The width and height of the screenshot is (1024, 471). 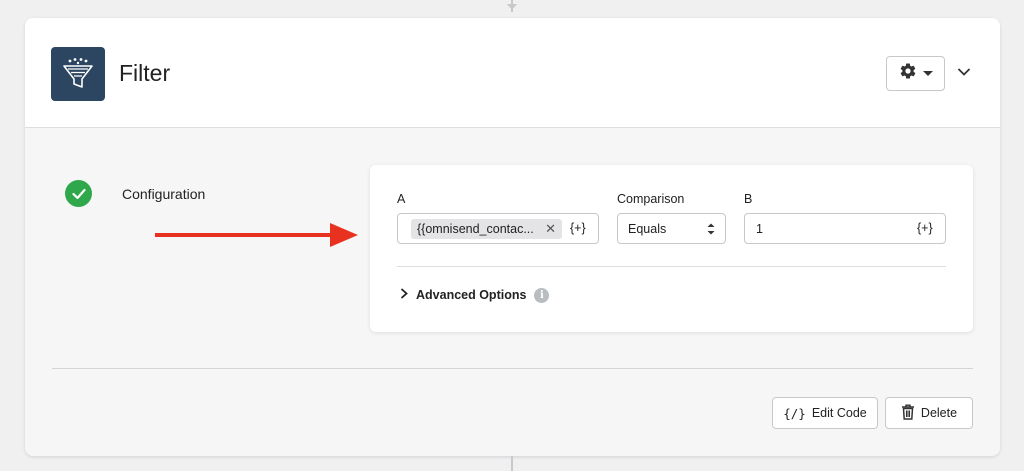 What do you see at coordinates (845, 228) in the screenshot?
I see `field-b-input: 1 {+}` at bounding box center [845, 228].